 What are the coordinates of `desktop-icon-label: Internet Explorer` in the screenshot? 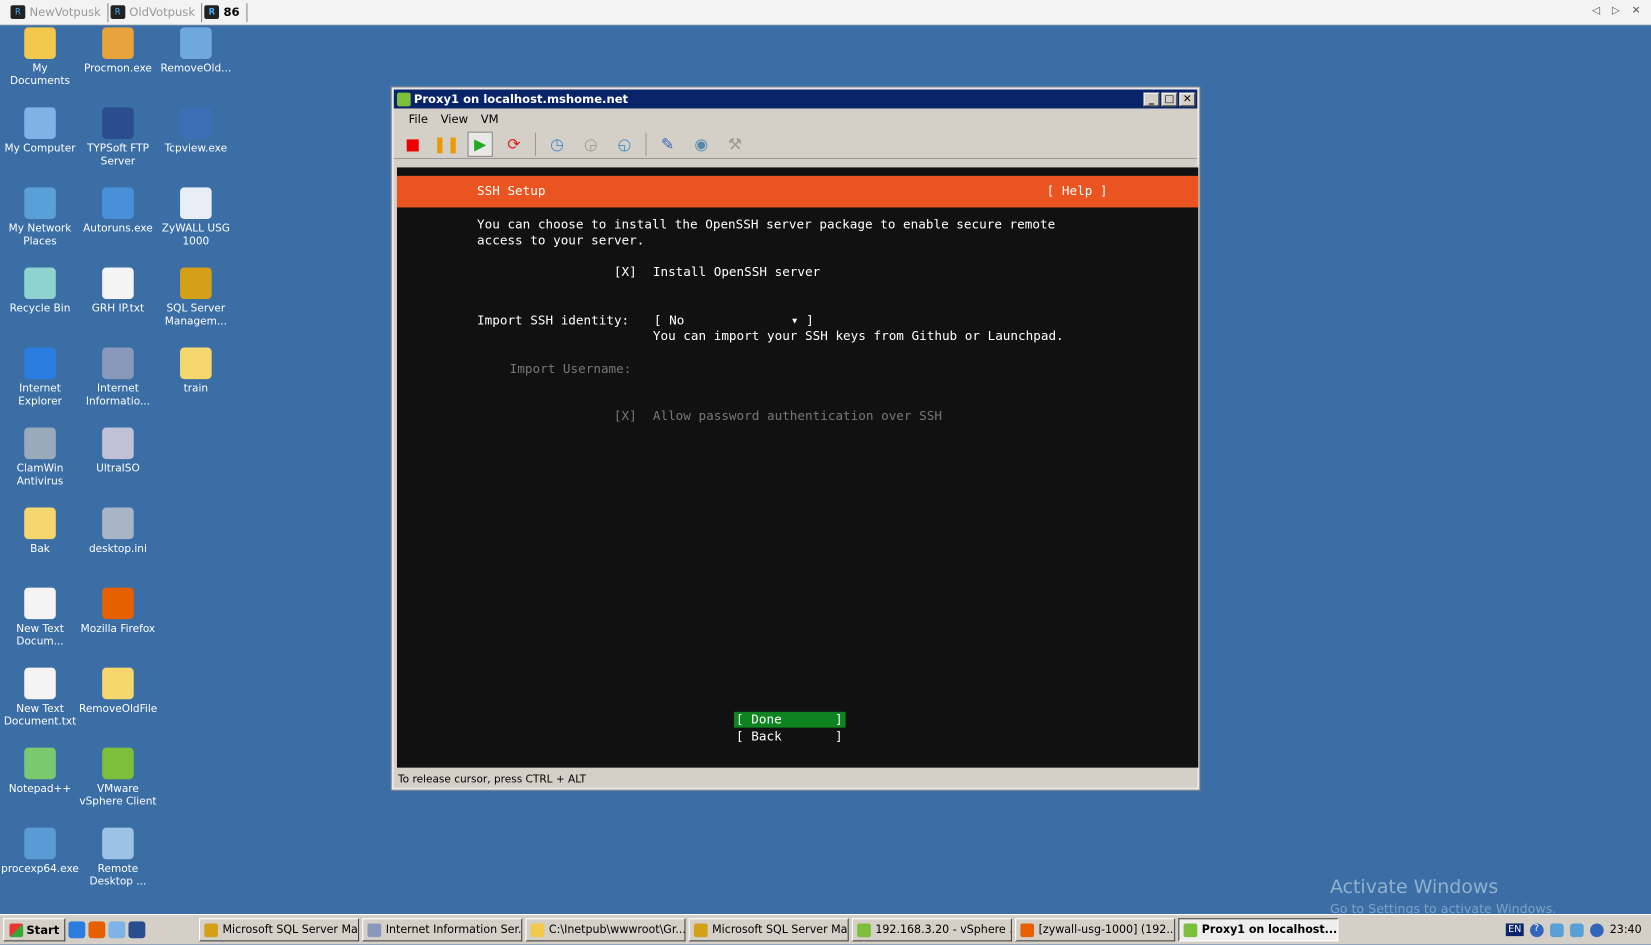 It's located at (40, 395).